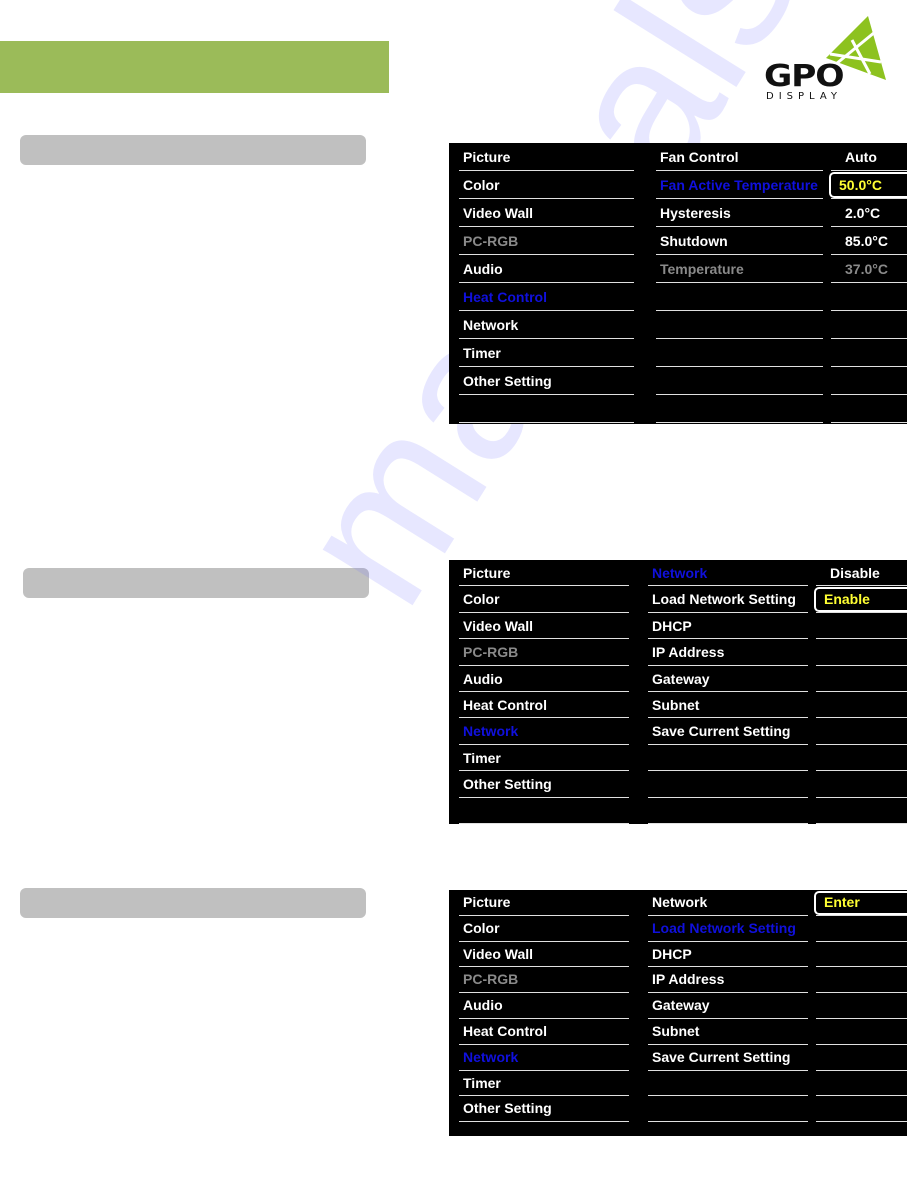  I want to click on item-label: 50.0°C, so click(860, 185).